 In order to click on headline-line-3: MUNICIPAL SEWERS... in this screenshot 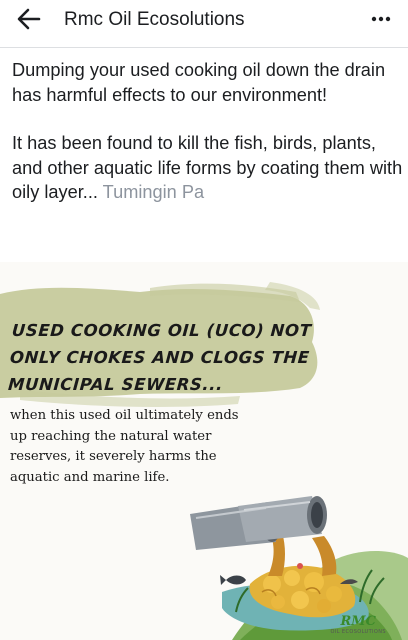, I will do `click(115, 384)`.